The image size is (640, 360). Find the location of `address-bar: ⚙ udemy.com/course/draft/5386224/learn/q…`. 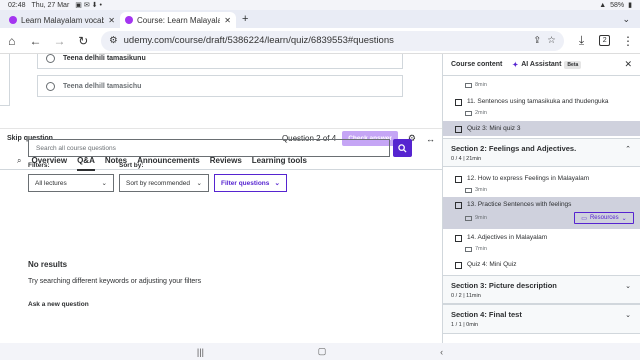

address-bar: ⚙ udemy.com/course/draft/5386224/learn/q… is located at coordinates (332, 40).